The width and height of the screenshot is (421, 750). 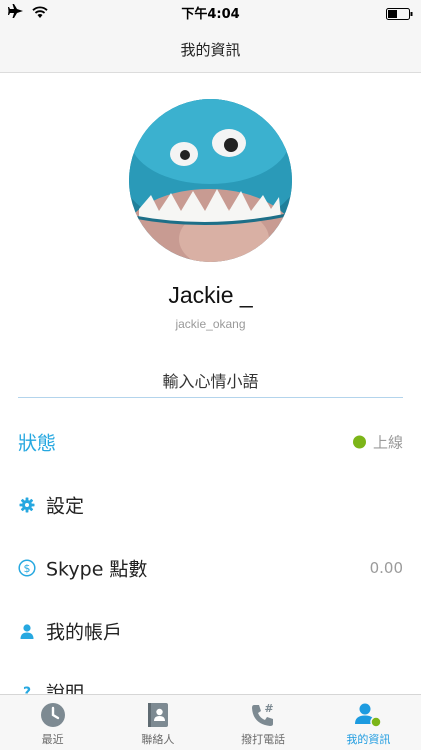 I want to click on status-value-group: 上線, so click(x=377, y=442).